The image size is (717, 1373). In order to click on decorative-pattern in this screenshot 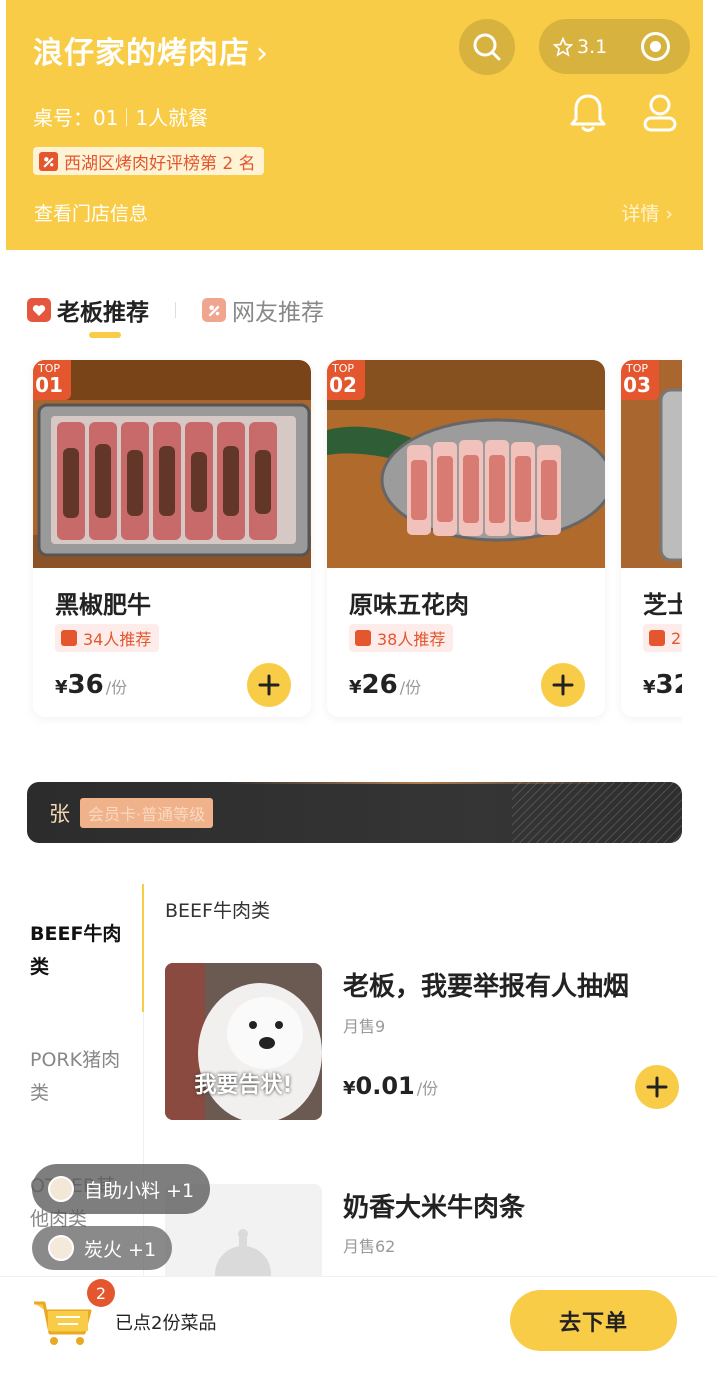, I will do `click(597, 812)`.